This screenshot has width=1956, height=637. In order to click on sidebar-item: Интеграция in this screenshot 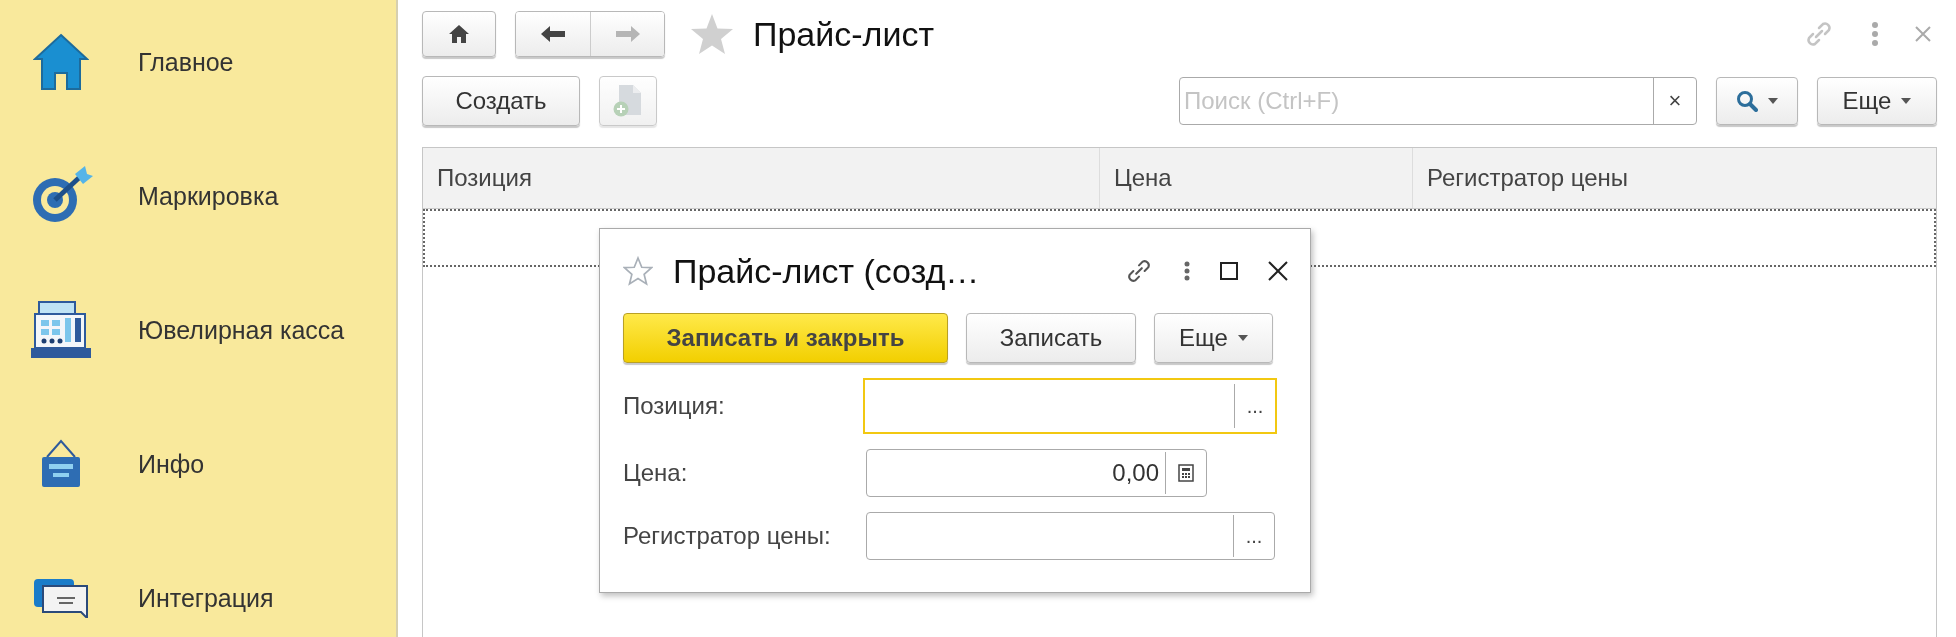, I will do `click(198, 584)`.